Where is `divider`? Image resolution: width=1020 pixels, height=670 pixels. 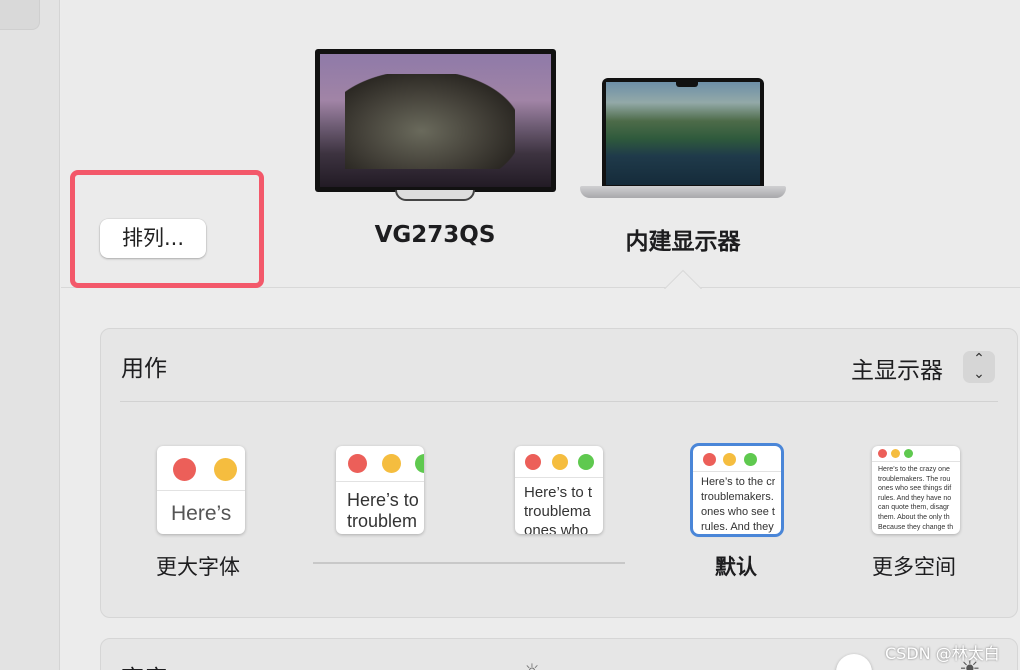 divider is located at coordinates (559, 401).